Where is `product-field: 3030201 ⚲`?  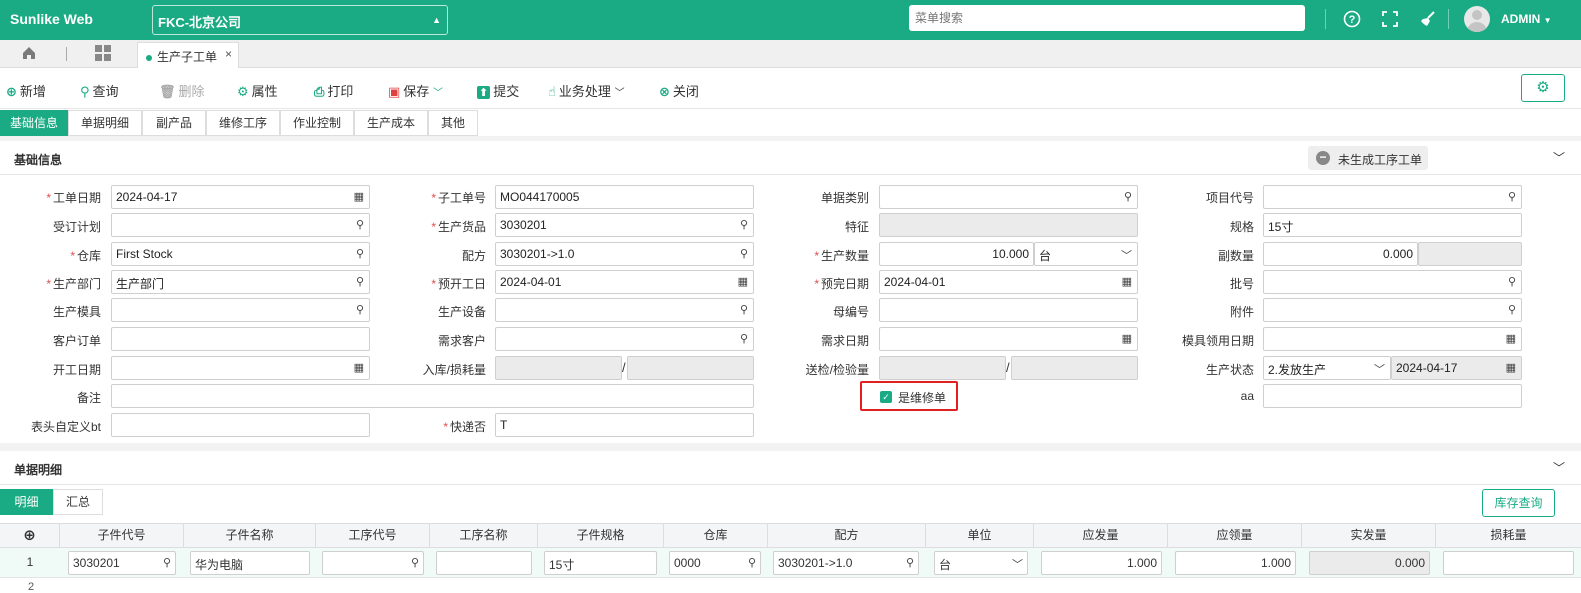
product-field: 3030201 ⚲ is located at coordinates (624, 225).